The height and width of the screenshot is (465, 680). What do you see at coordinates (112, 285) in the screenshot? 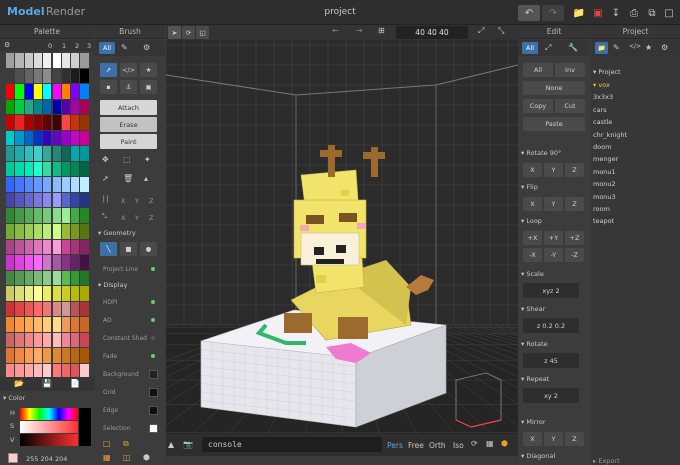
I see `display-section: ▾ Display` at bounding box center [112, 285].